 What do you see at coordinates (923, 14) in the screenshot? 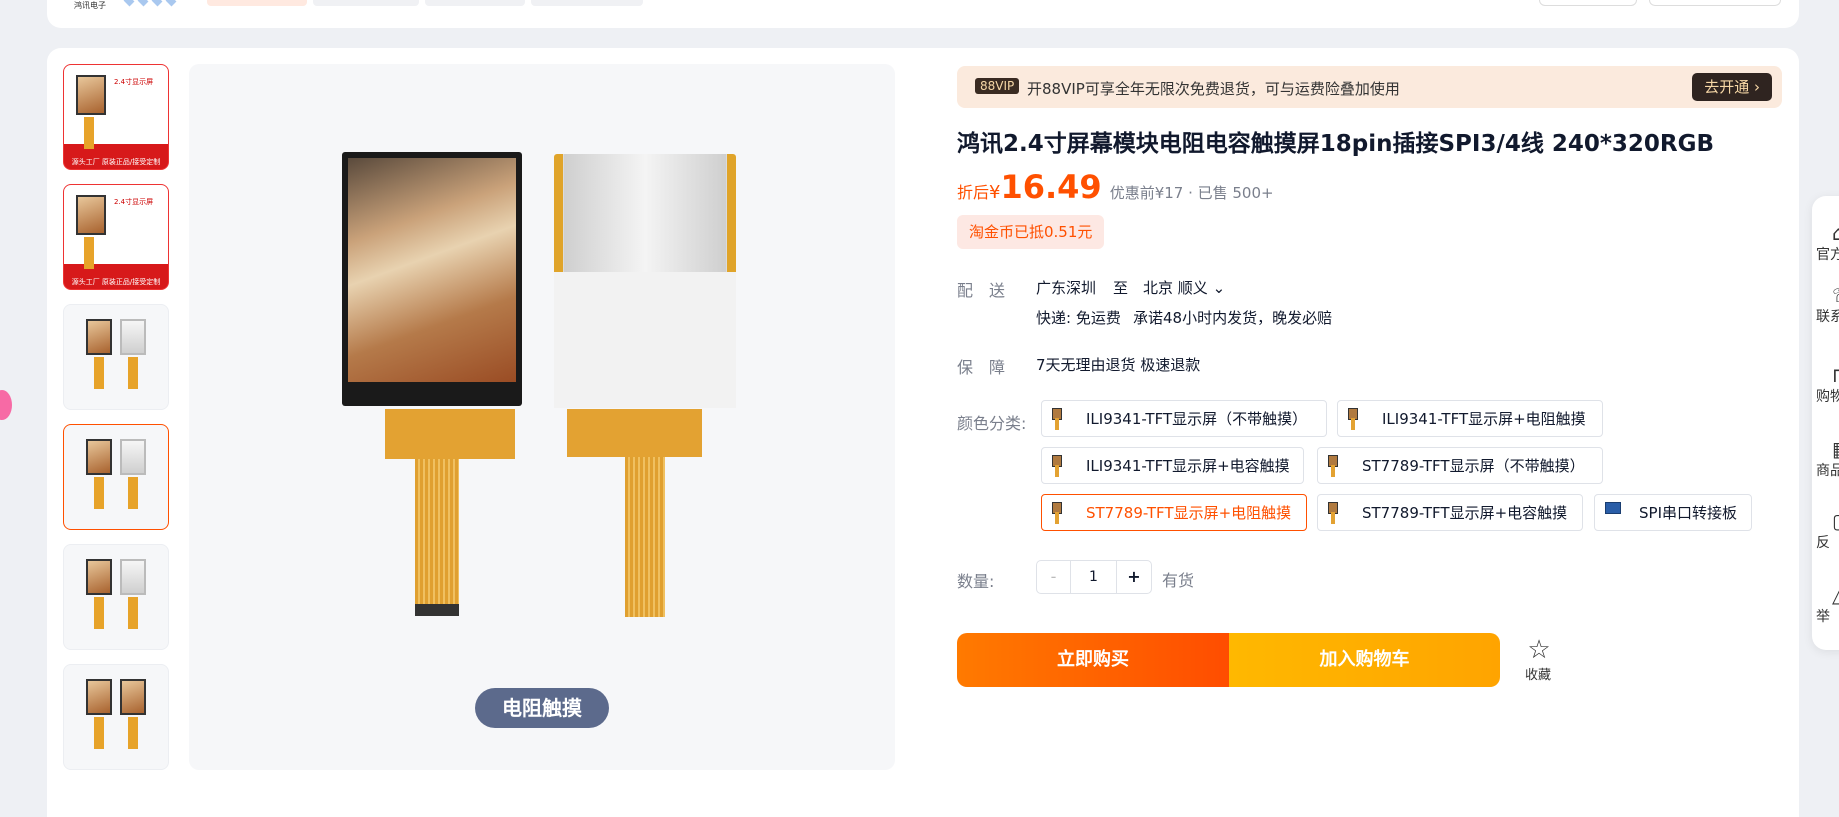
I see `top-bar: 鸿讯电子` at bounding box center [923, 14].